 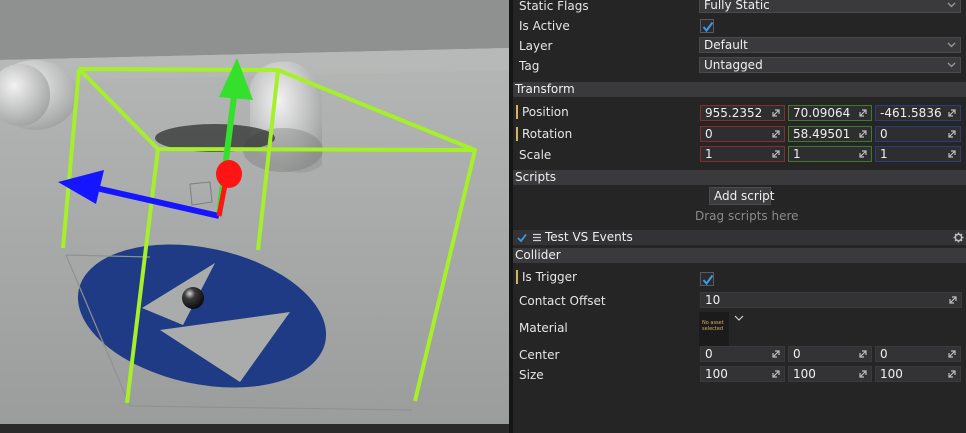 What do you see at coordinates (734, 113) in the screenshot?
I see `position-x-value: 955.2352` at bounding box center [734, 113].